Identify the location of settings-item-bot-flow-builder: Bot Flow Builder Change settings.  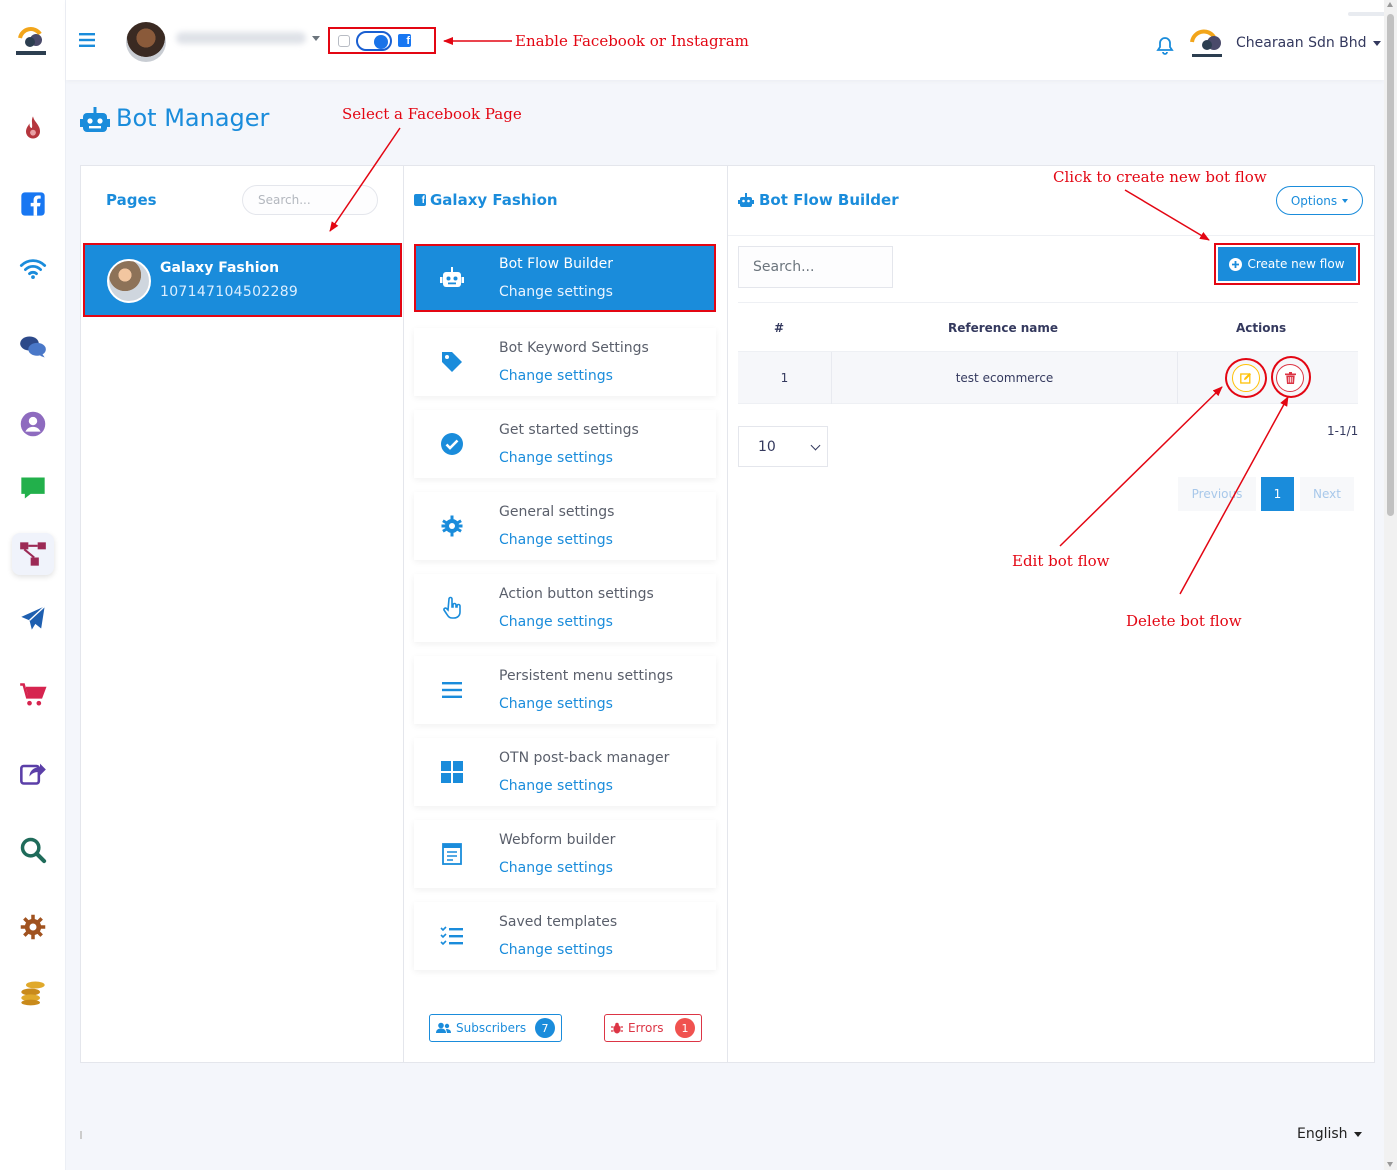
(565, 278).